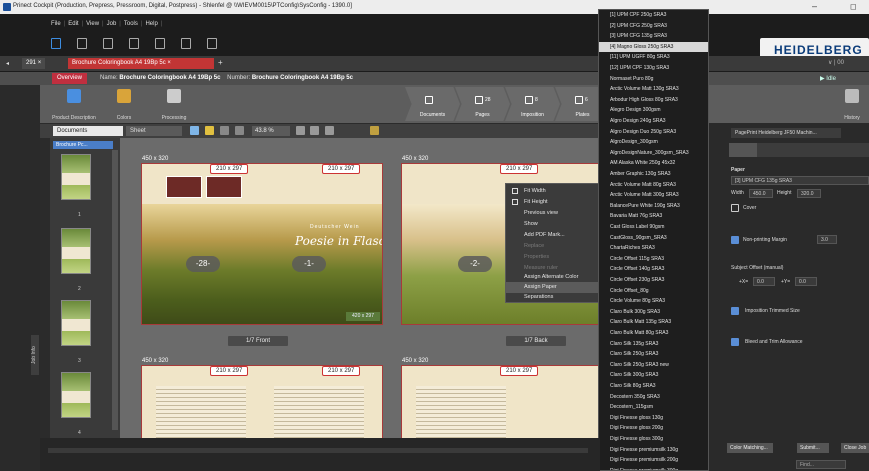 This screenshot has width=869, height=471. I want to click on menu-item-separations: Separations▸, so click(556, 297).